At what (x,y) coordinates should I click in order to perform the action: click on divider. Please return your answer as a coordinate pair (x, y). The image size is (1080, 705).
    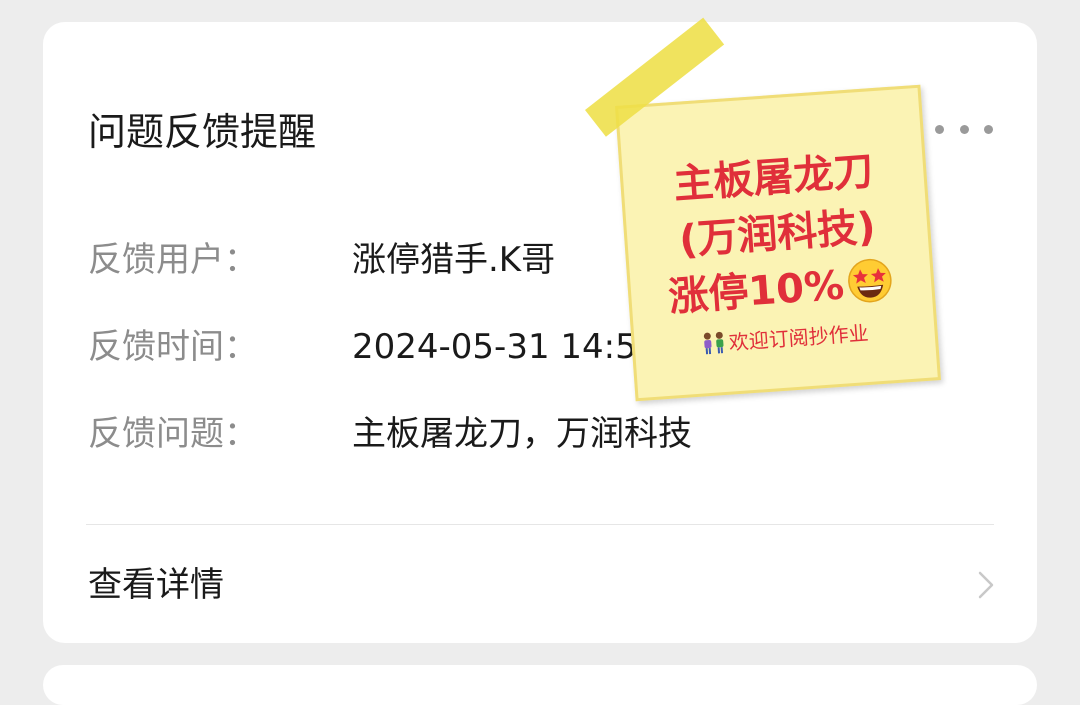
    Looking at the image, I should click on (540, 524).